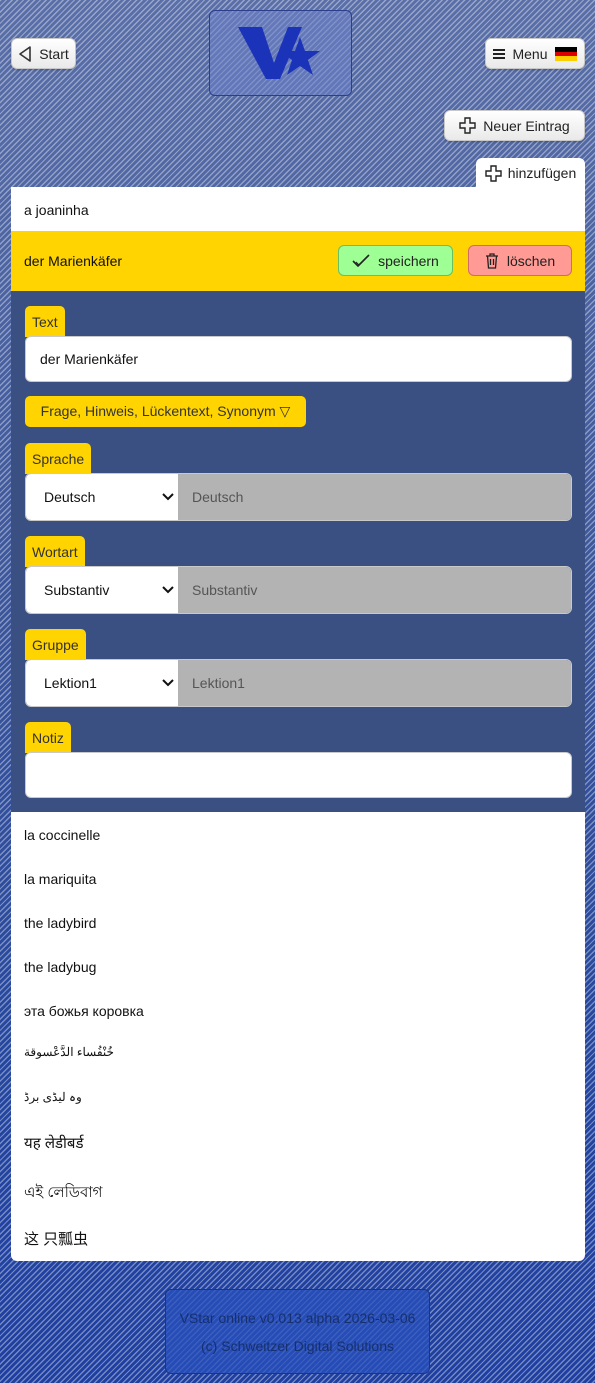 This screenshot has width=595, height=1383. I want to click on add-tab: hinzufügen, so click(530, 173).